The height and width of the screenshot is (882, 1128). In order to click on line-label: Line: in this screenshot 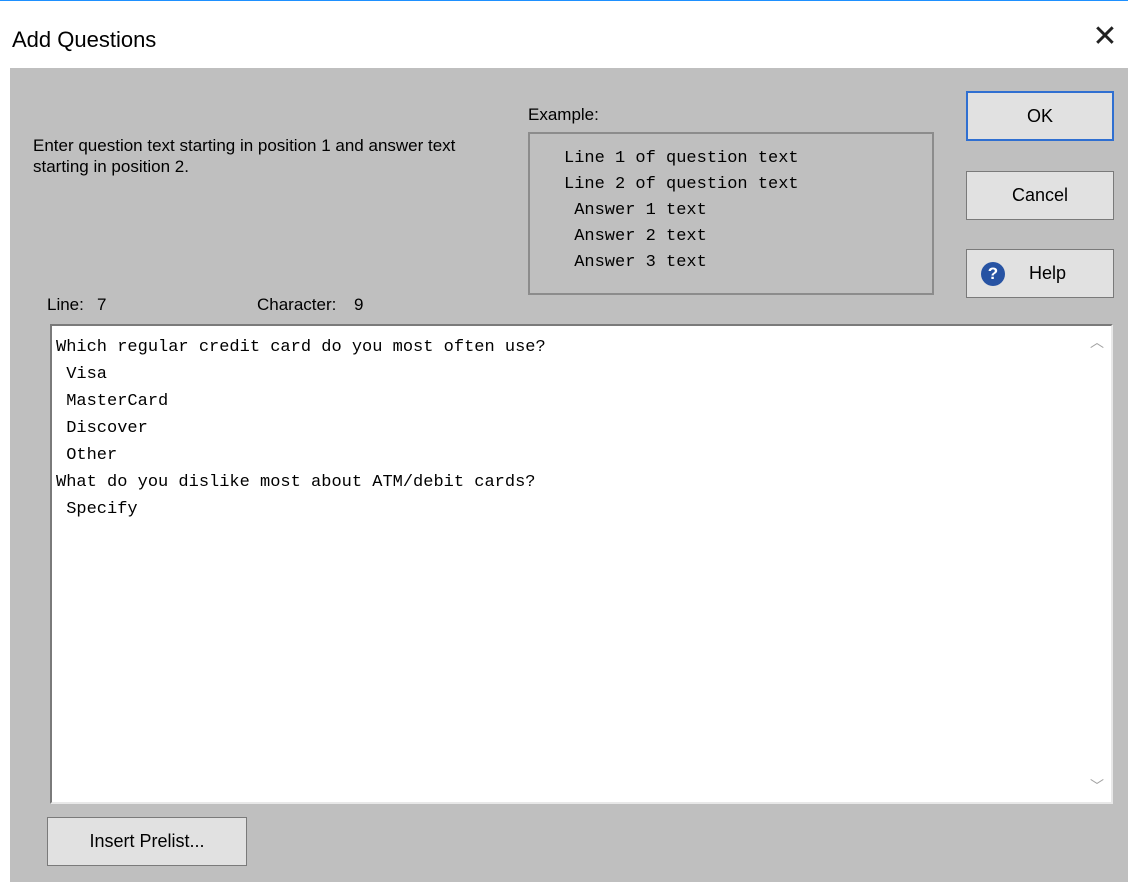, I will do `click(65, 304)`.